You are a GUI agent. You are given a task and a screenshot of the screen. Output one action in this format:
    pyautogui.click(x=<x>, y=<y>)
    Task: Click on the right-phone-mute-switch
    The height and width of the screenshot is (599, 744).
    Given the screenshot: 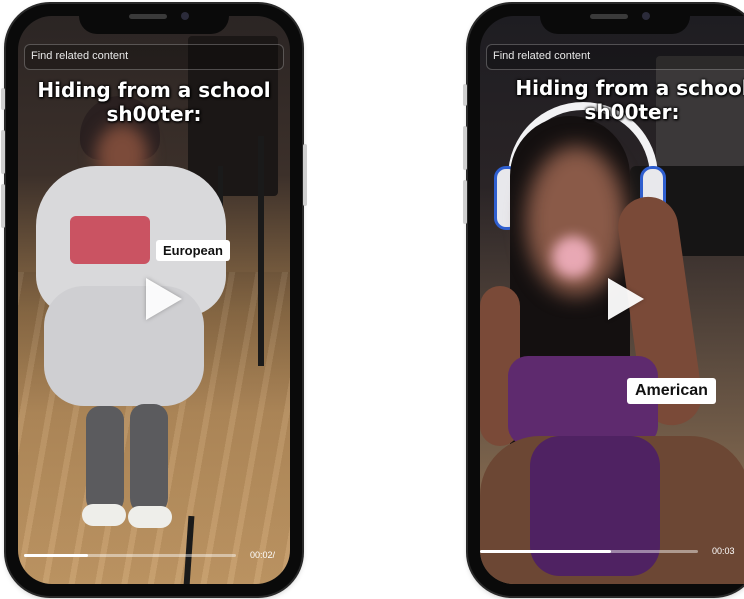 What is the action you would take?
    pyautogui.click(x=465, y=95)
    